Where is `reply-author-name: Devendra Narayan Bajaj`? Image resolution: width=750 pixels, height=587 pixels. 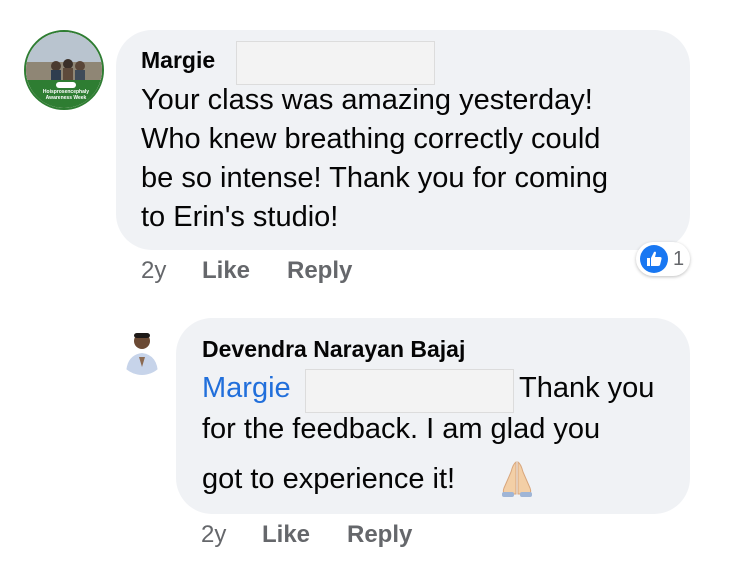 reply-author-name: Devendra Narayan Bajaj is located at coordinates (333, 349).